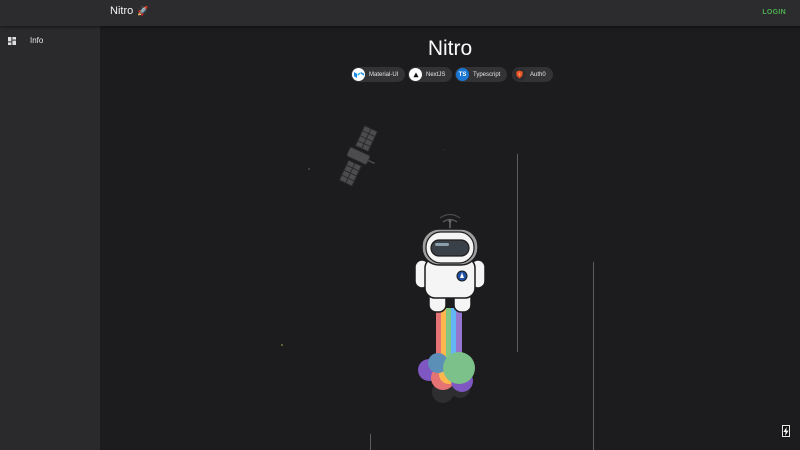  Describe the element at coordinates (122, 11) in the screenshot. I see `app-title: Nitro` at that location.